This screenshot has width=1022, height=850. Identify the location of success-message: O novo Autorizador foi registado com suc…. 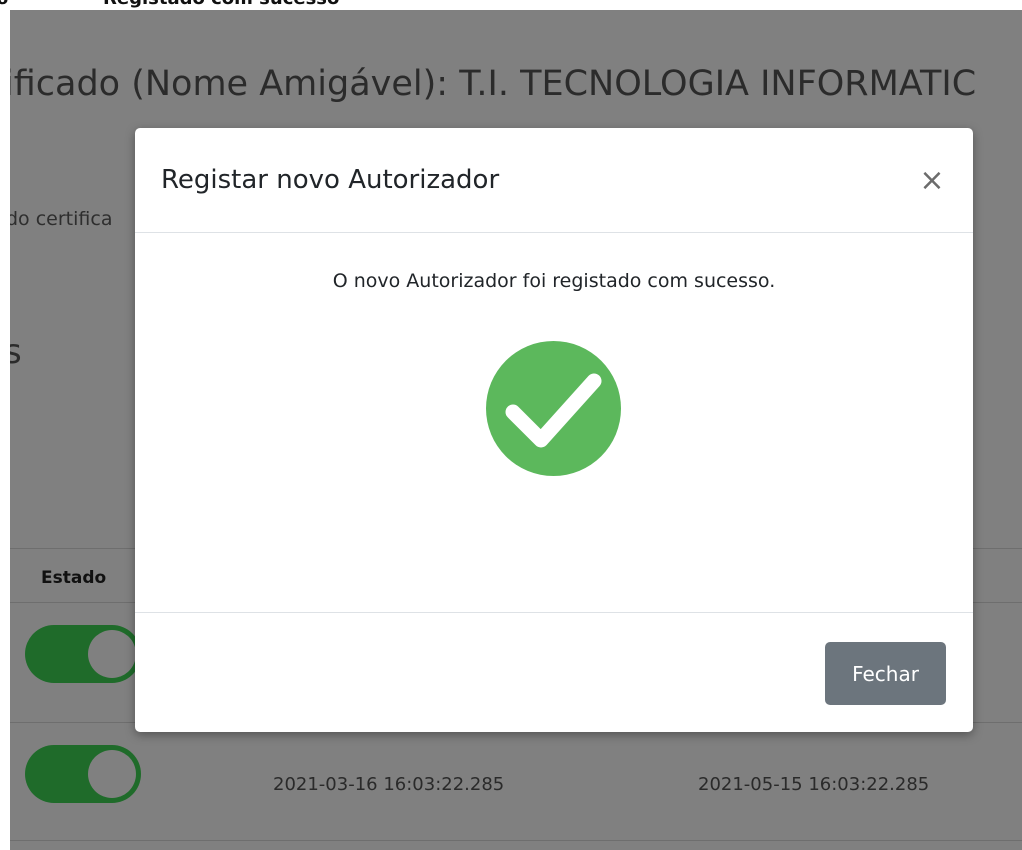
(554, 281).